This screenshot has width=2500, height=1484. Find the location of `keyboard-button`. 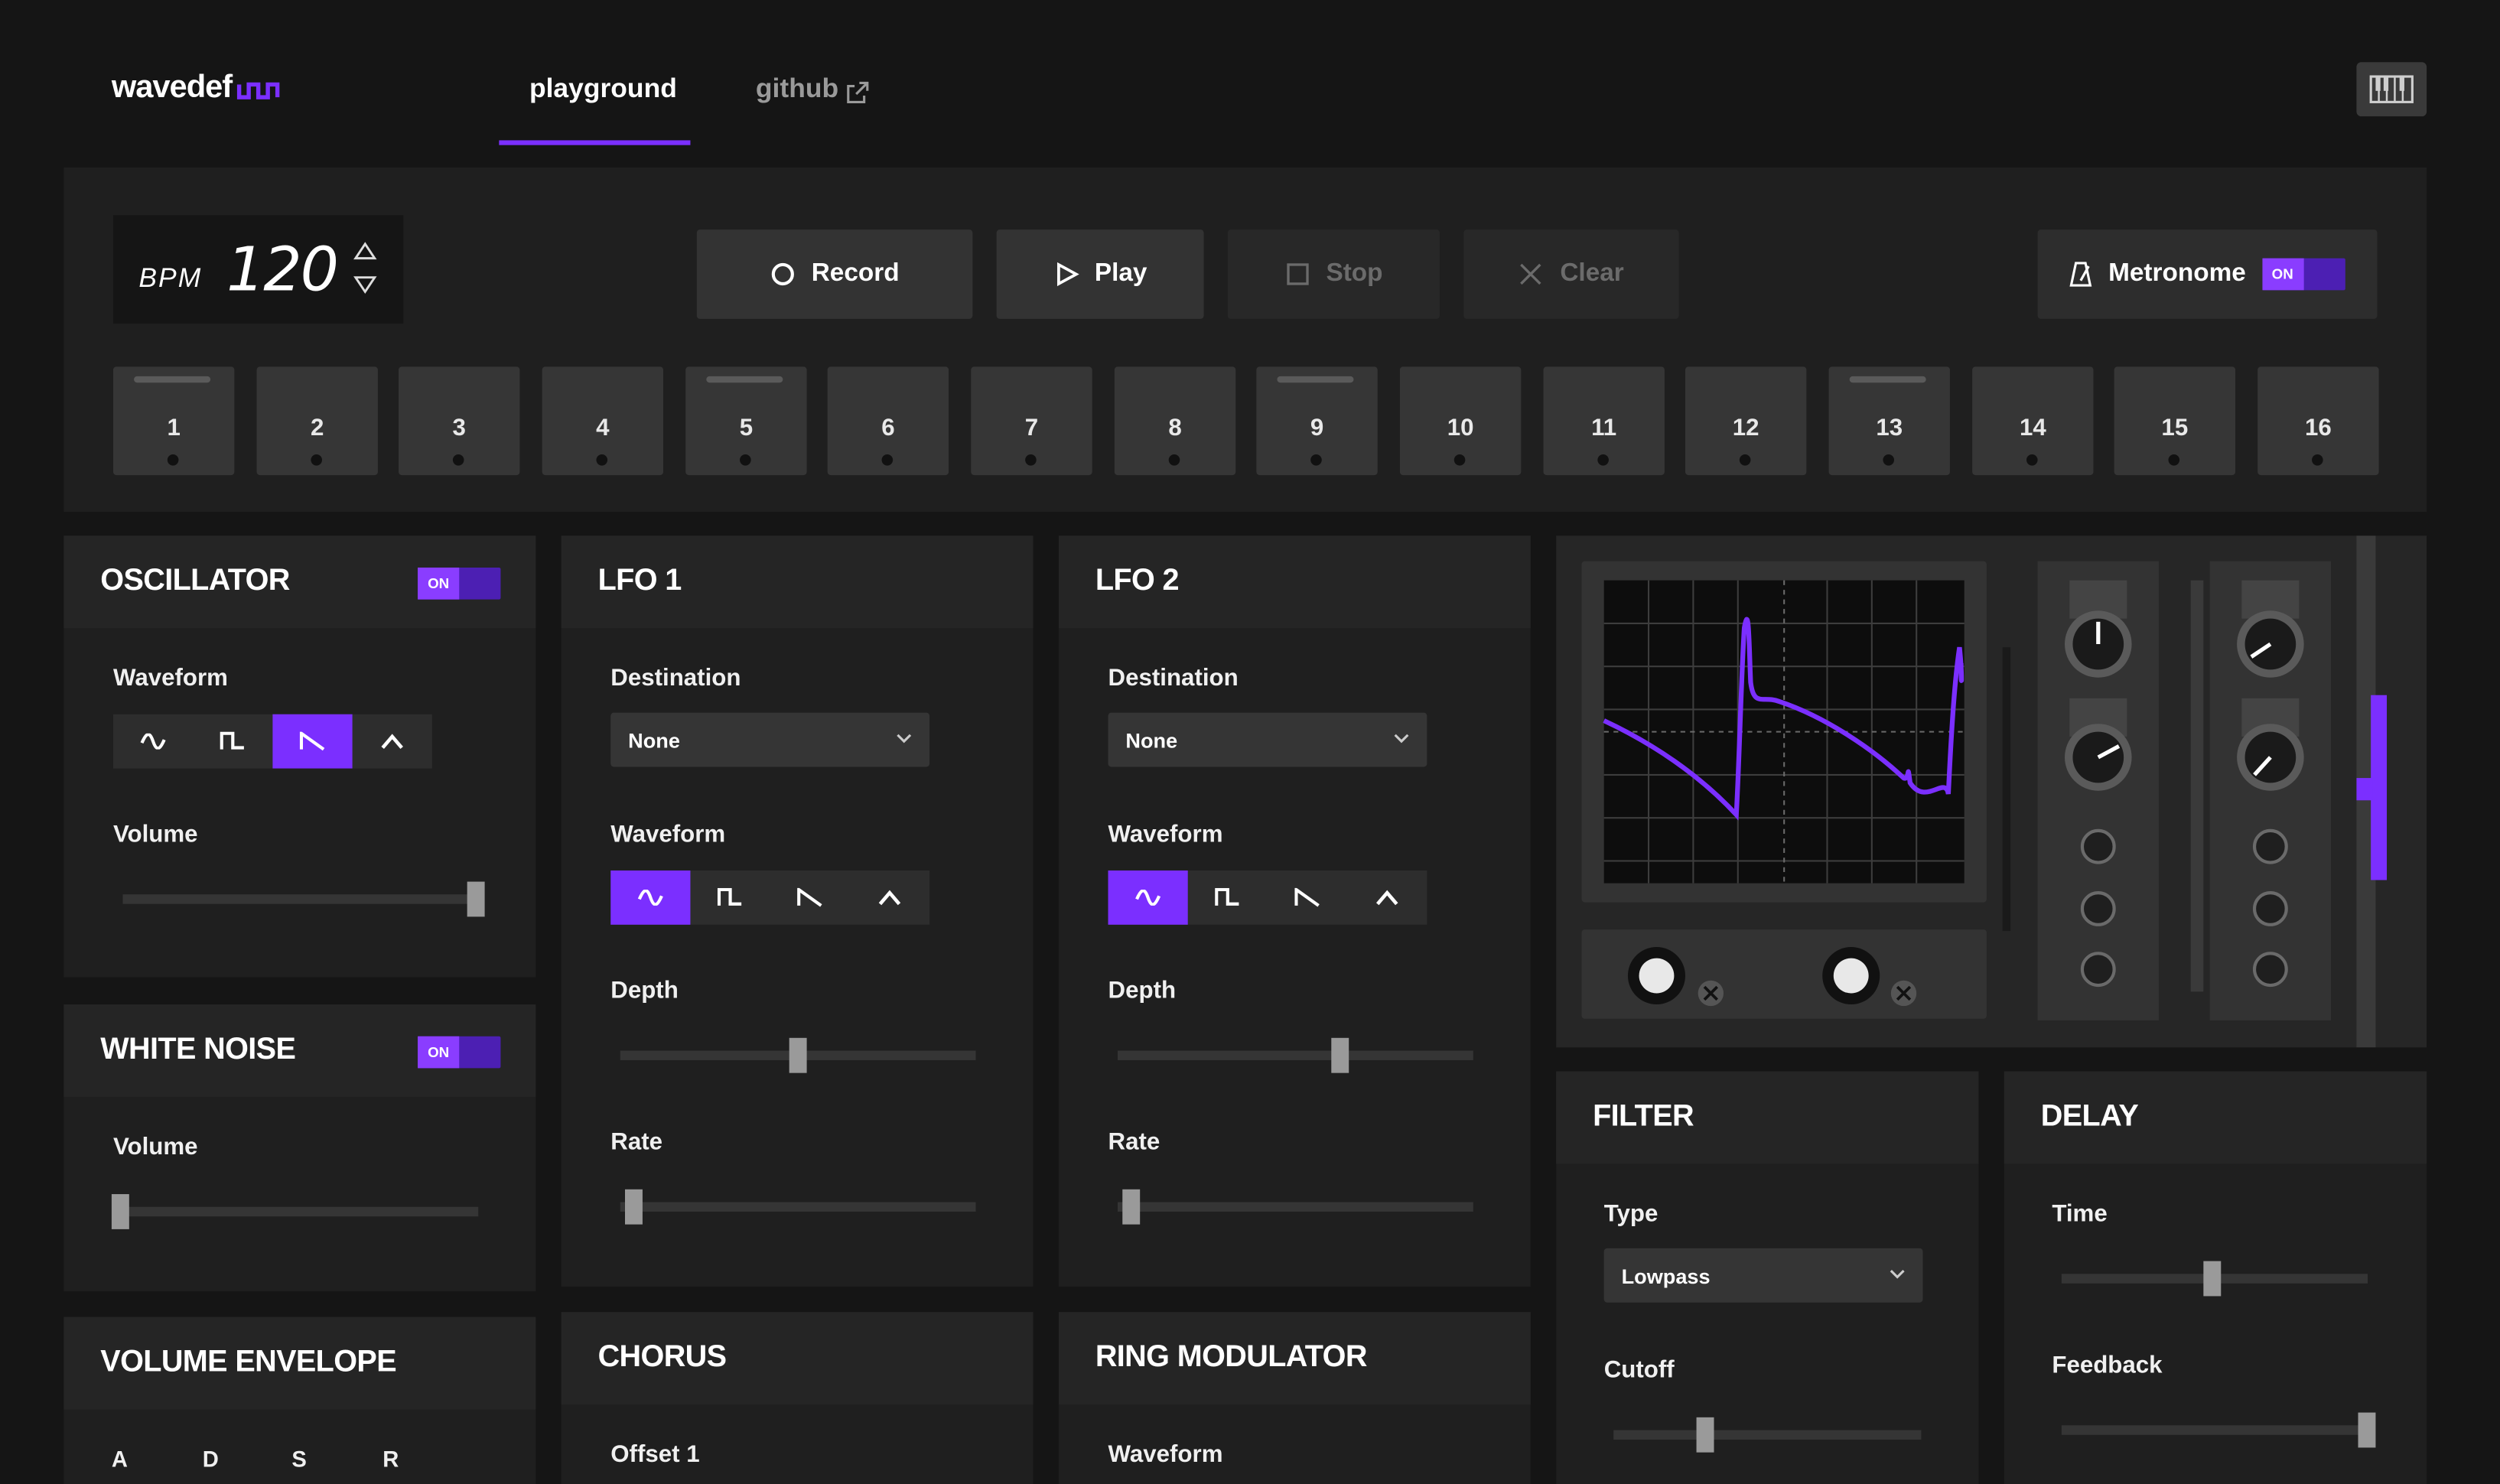

keyboard-button is located at coordinates (2391, 89).